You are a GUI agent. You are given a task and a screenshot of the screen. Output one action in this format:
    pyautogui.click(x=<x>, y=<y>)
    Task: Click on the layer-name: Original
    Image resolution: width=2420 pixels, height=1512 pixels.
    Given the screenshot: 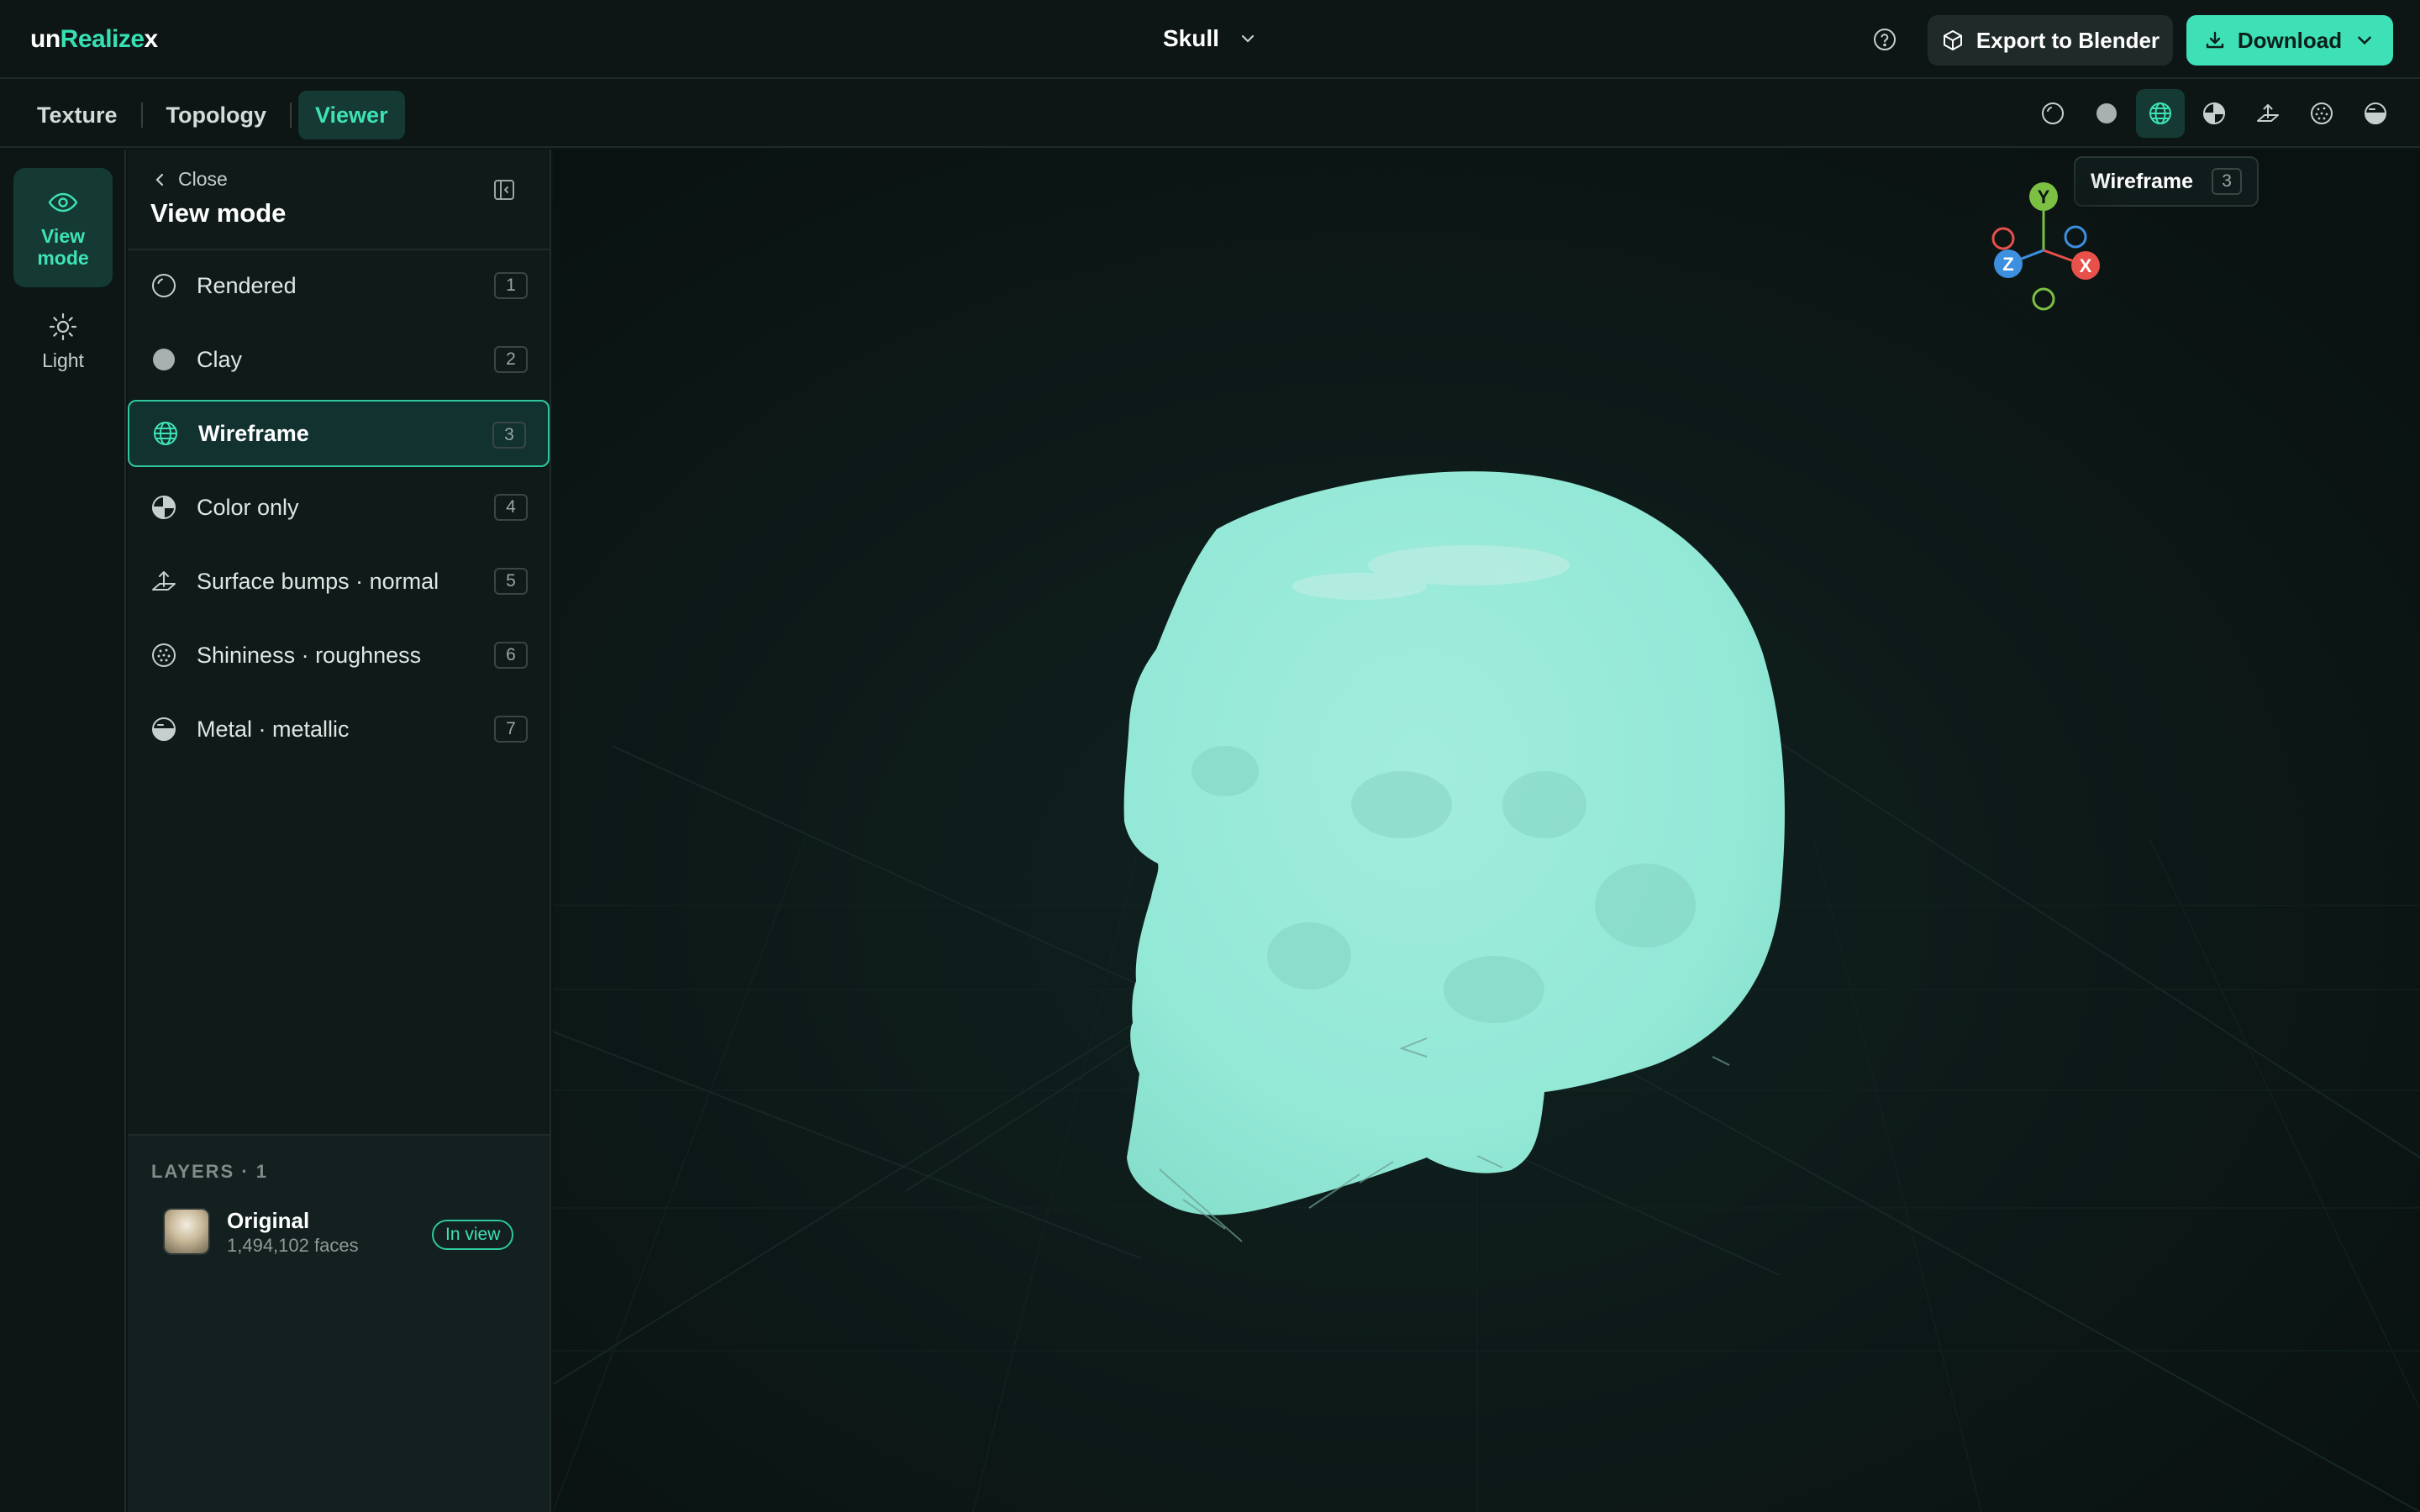 What is the action you would take?
    pyautogui.click(x=268, y=1220)
    